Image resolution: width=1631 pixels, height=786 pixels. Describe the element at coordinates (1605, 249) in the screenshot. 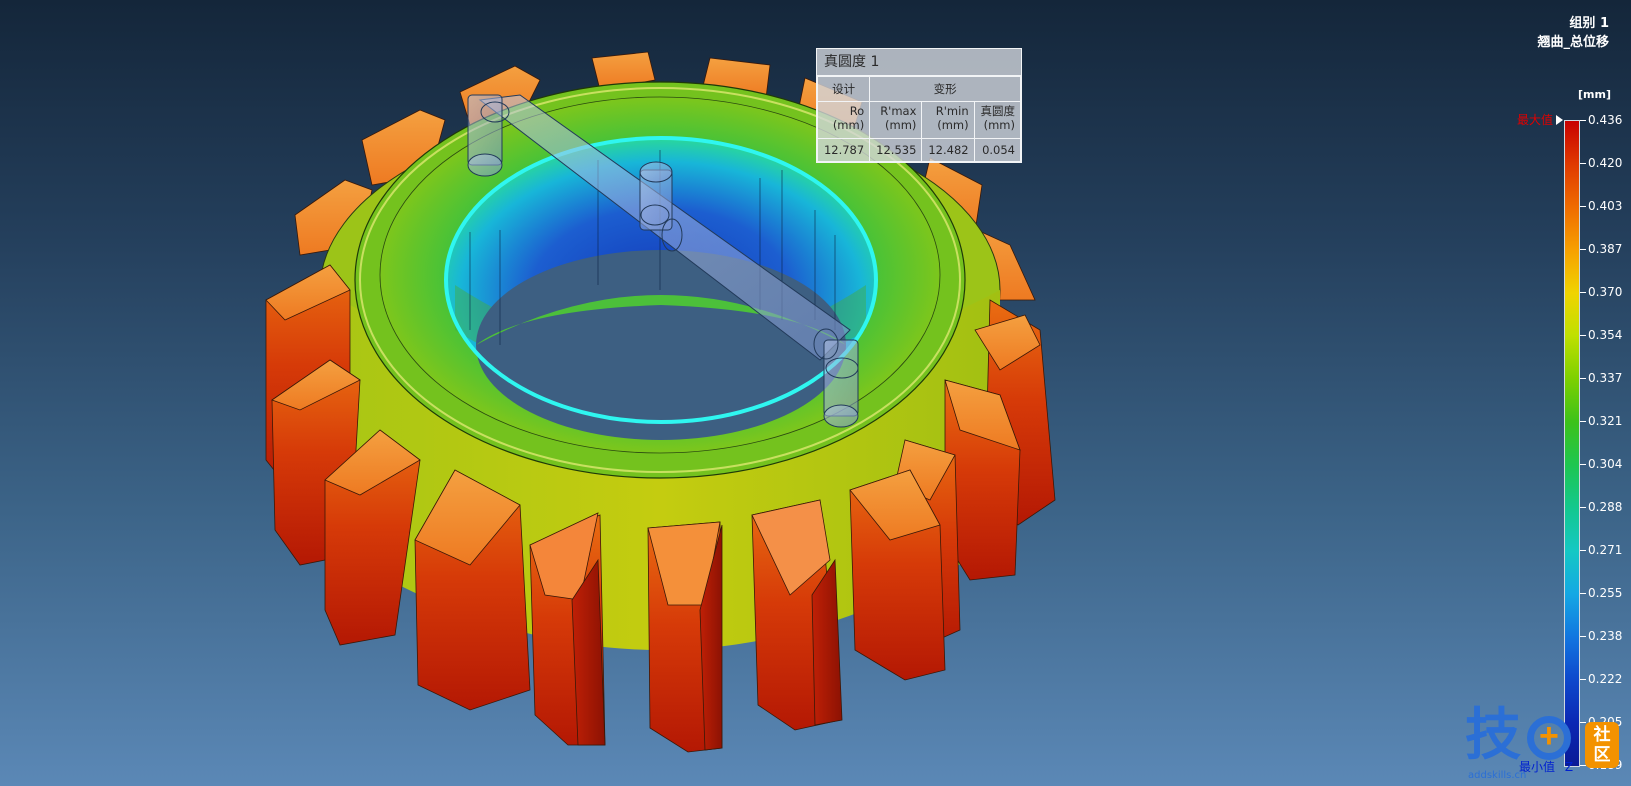

I see `legend-tick-label: 0.387` at that location.